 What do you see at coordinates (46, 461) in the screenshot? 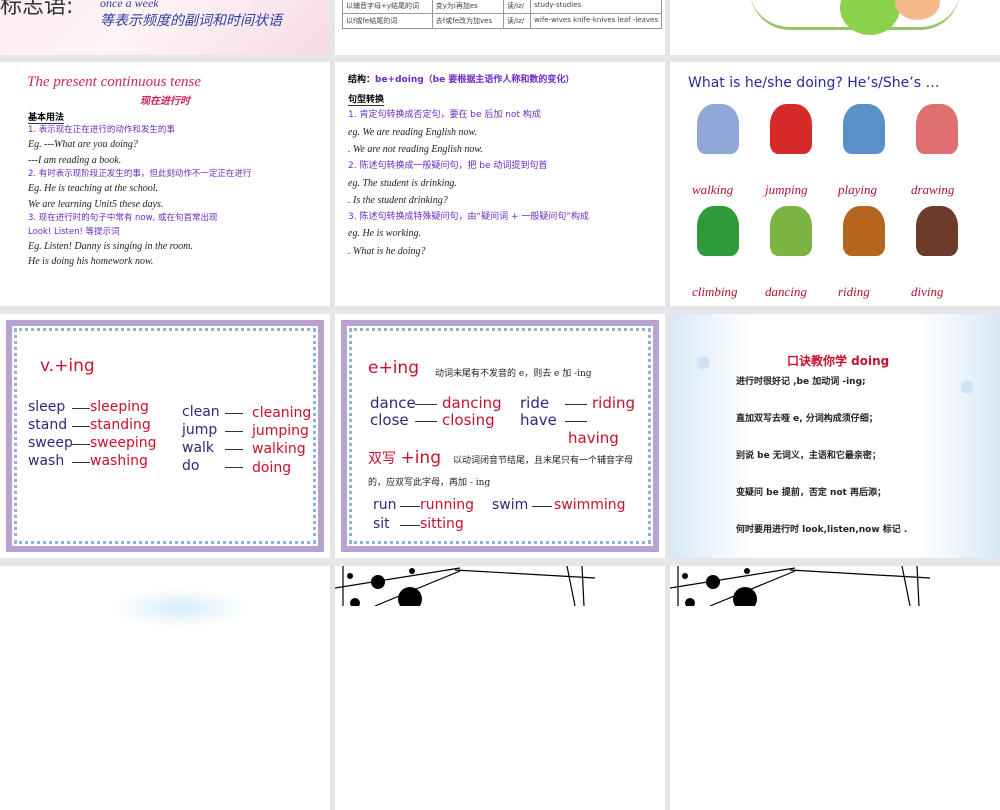
I see `base-verb: wash` at bounding box center [46, 461].